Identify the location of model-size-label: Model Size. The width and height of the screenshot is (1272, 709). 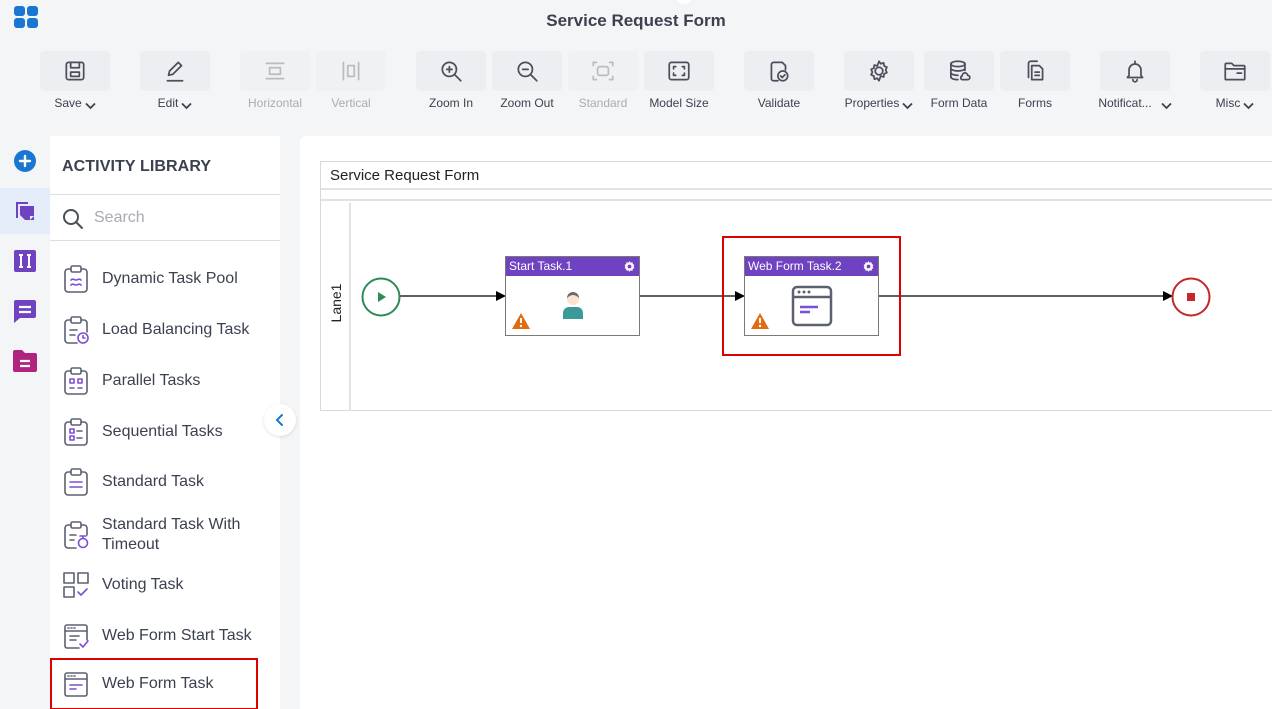
(679, 103).